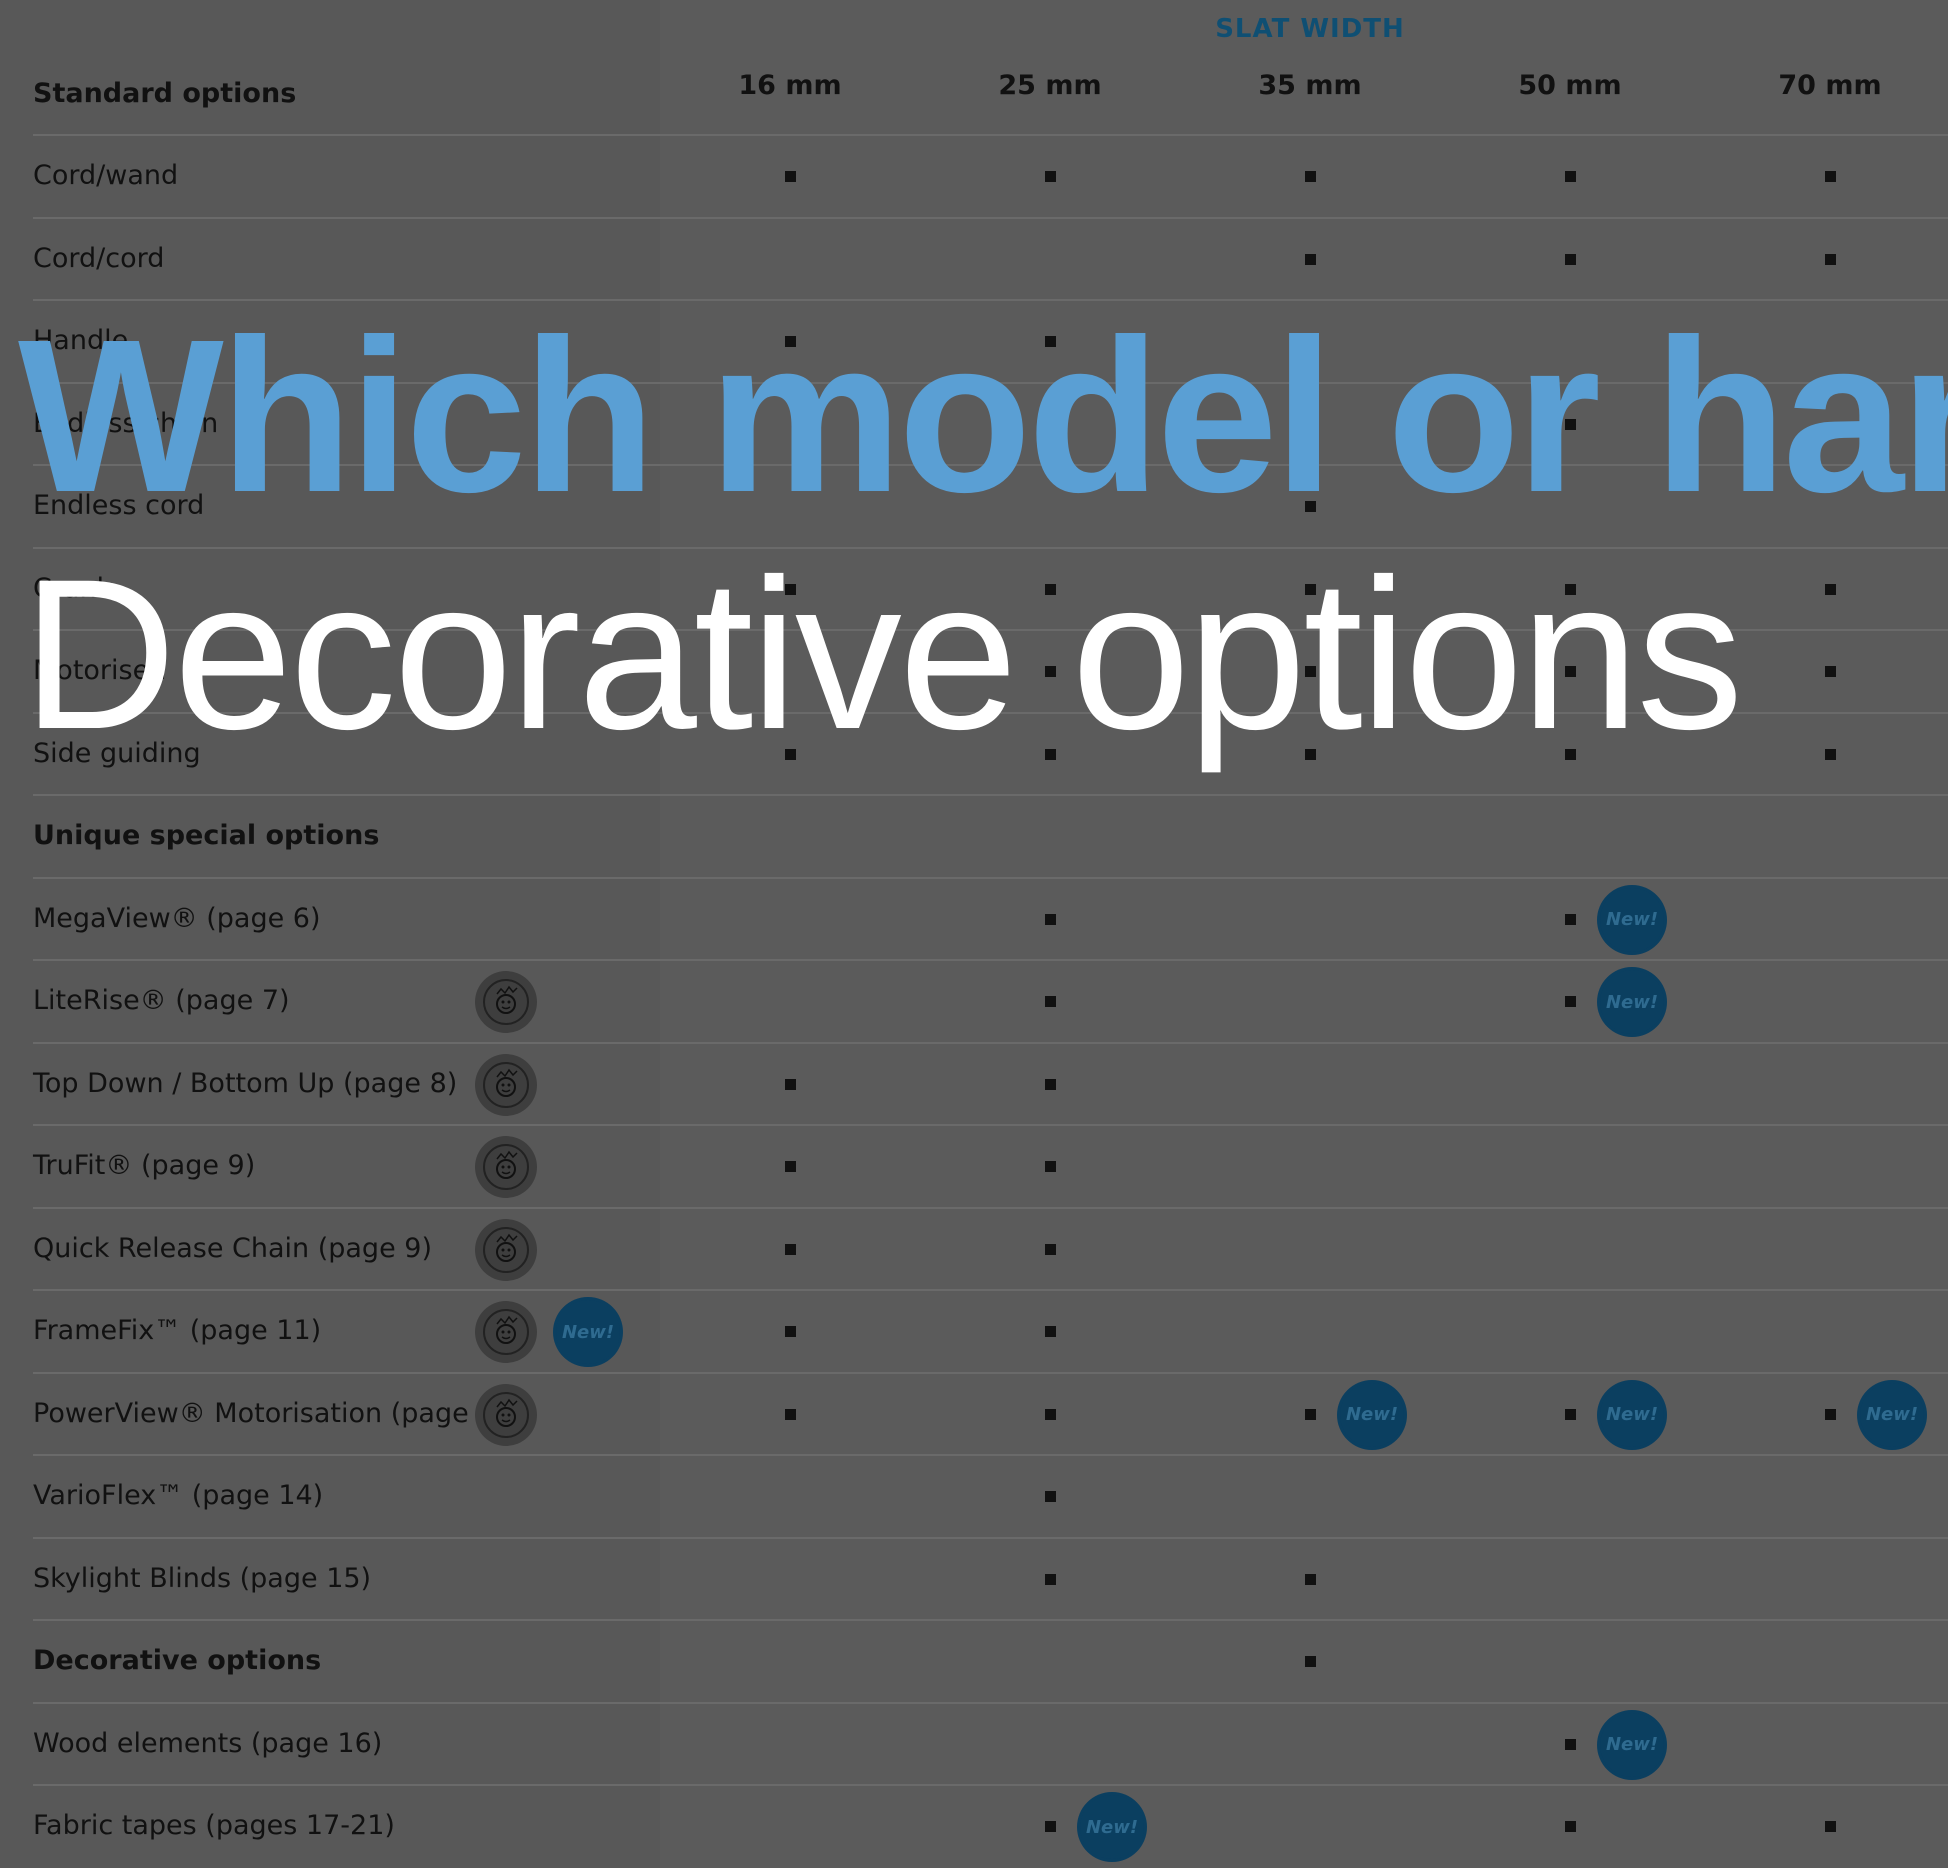 This screenshot has height=1868, width=1948. I want to click on row-label: MegaView® (page 6), so click(177, 918).